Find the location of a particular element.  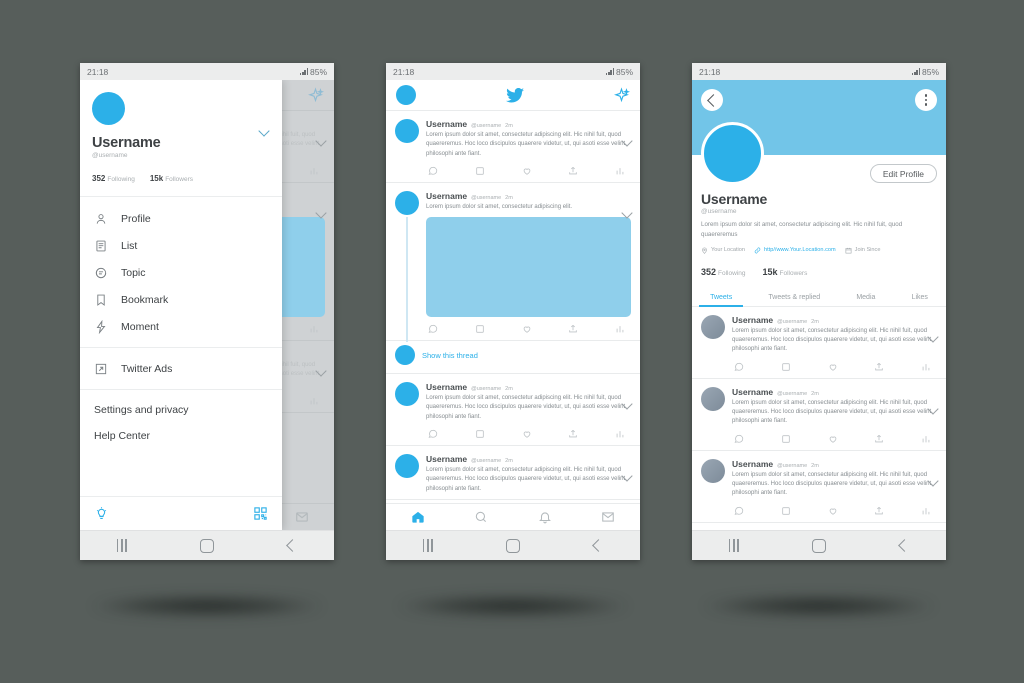

drawer-item-bookmark: Bookmark is located at coordinates (181, 299).